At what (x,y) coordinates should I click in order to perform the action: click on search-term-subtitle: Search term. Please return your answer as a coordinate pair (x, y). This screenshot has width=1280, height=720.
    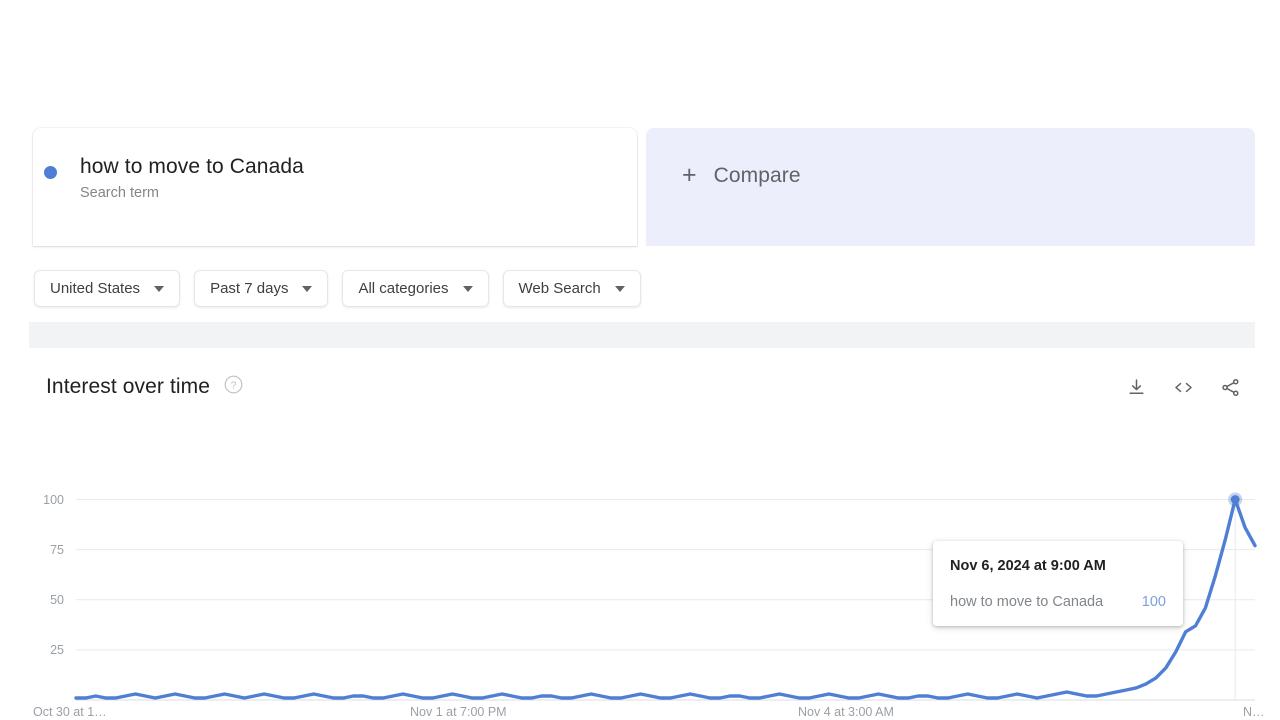
    Looking at the image, I should click on (119, 193).